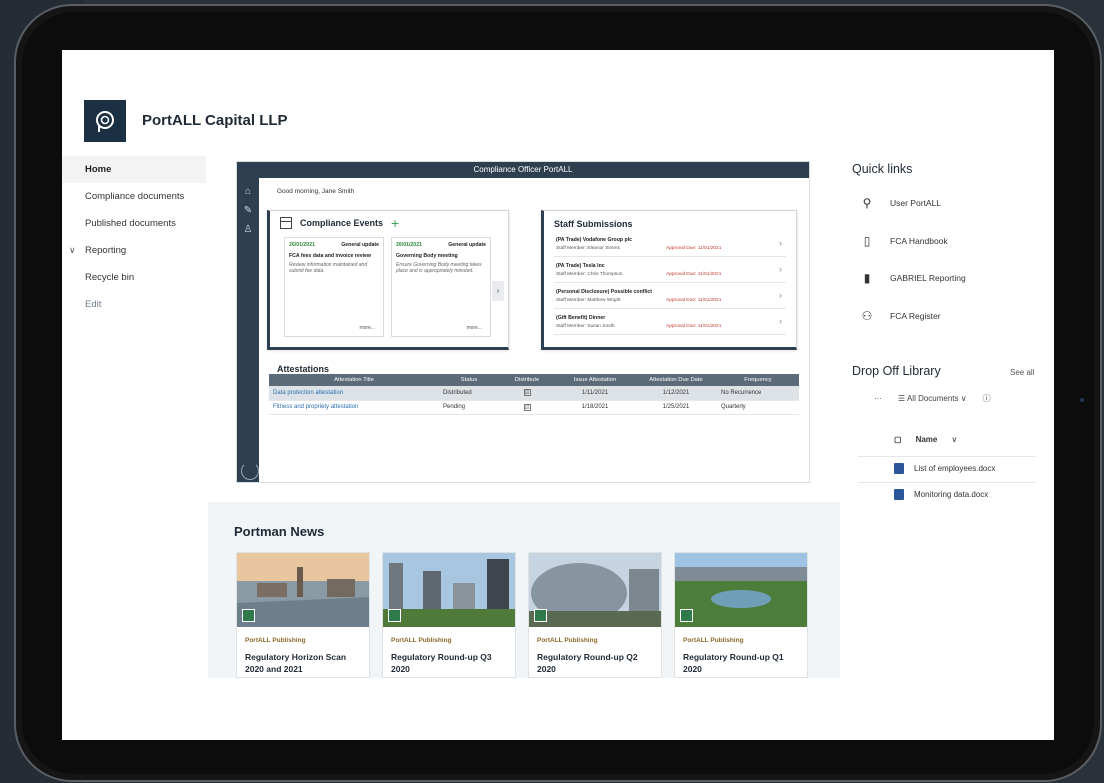 The width and height of the screenshot is (1104, 783). What do you see at coordinates (867, 316) in the screenshot?
I see `people-list-icon: ⚇` at bounding box center [867, 316].